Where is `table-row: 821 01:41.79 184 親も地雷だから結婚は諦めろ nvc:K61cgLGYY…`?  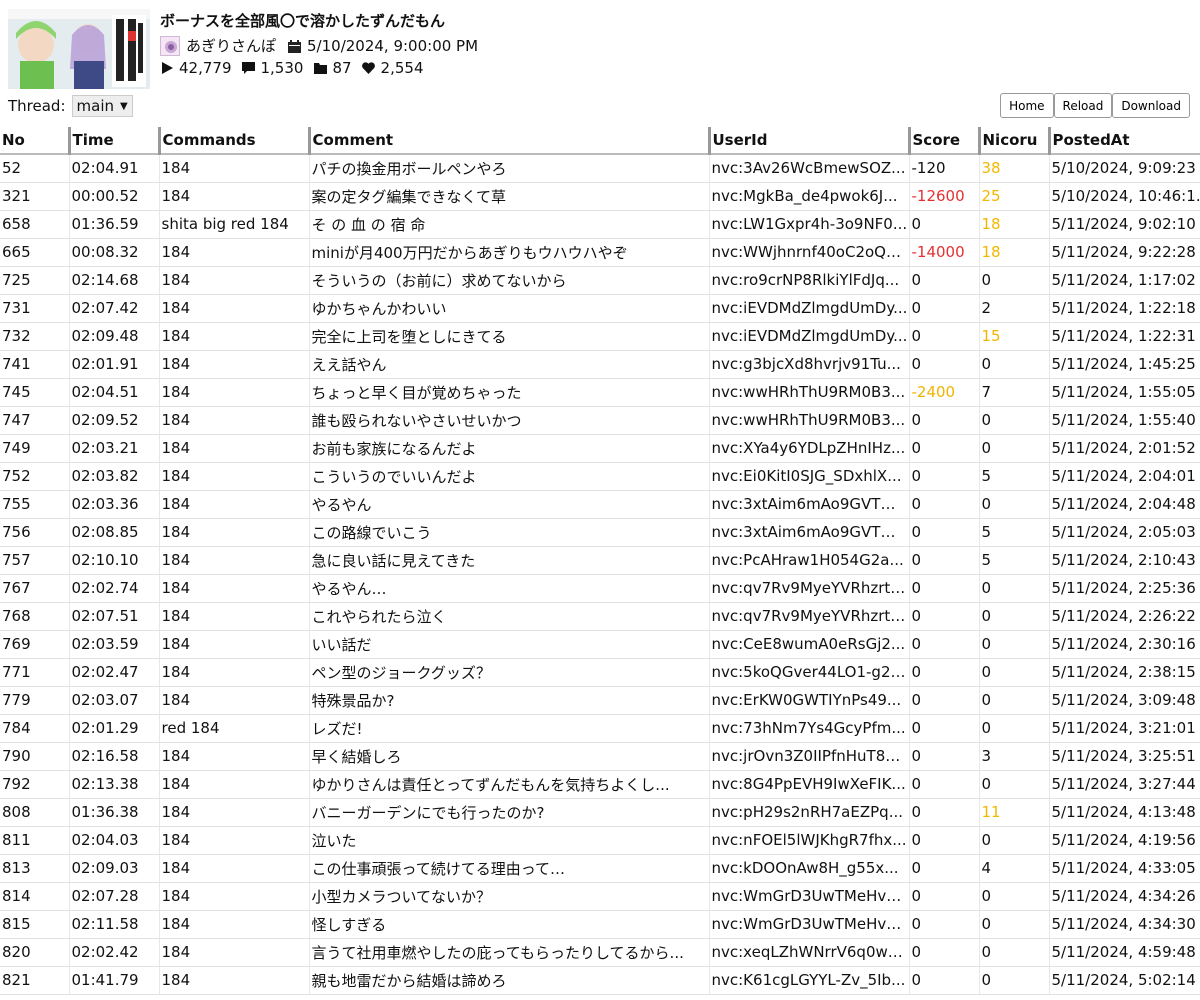
table-row: 821 01:41.79 184 親も地雷だから結婚は諦めろ nvc:K61cgLGYY… is located at coordinates (600, 980).